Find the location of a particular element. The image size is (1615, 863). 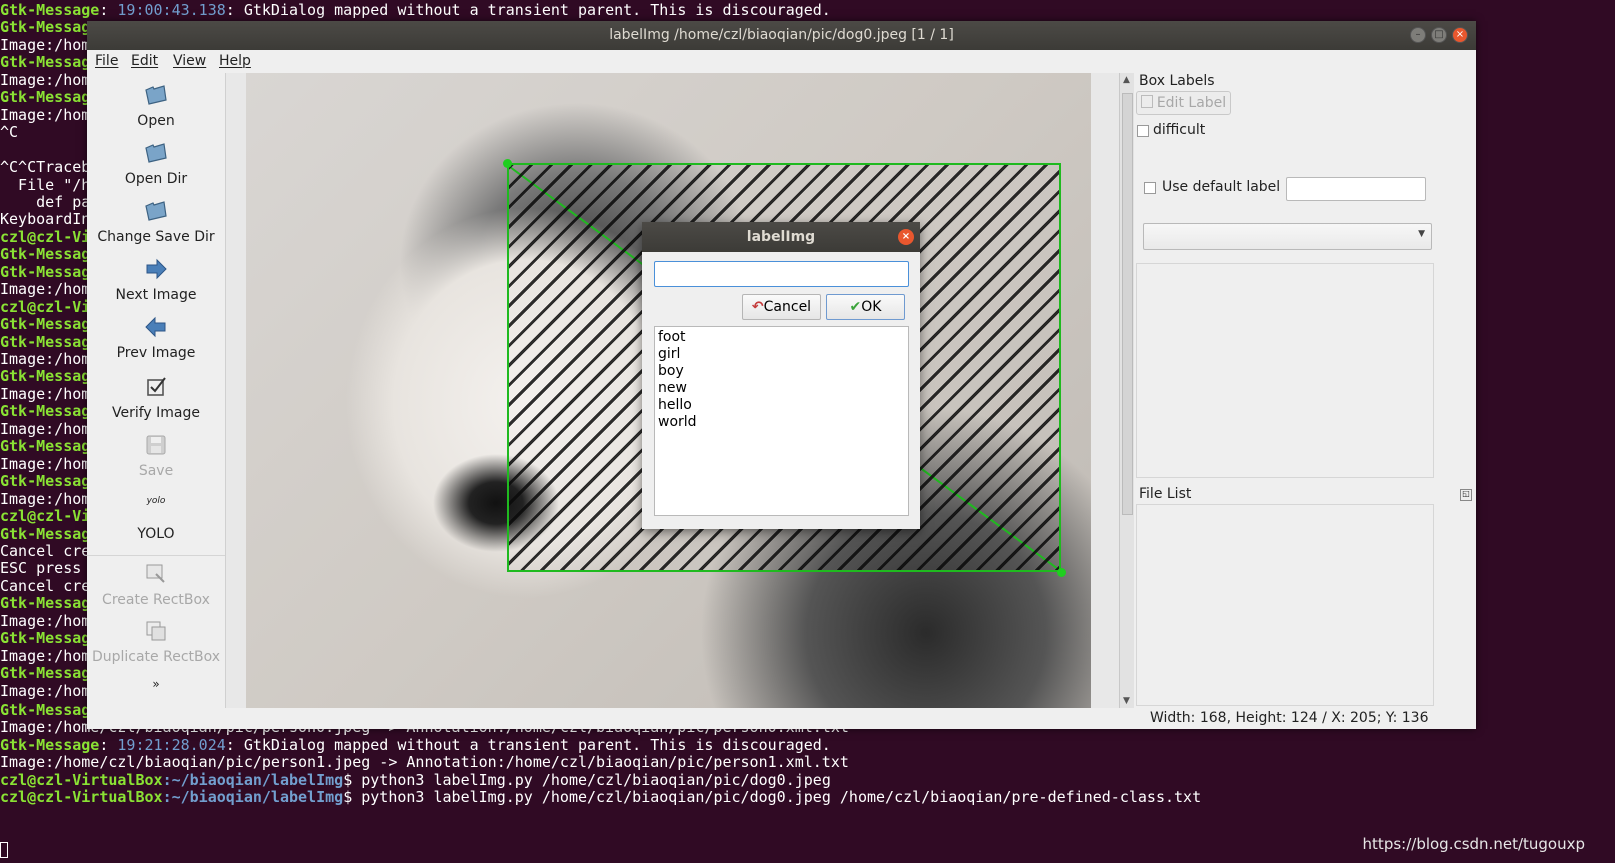

edit-label-text: Edit Label is located at coordinates (1191, 103).